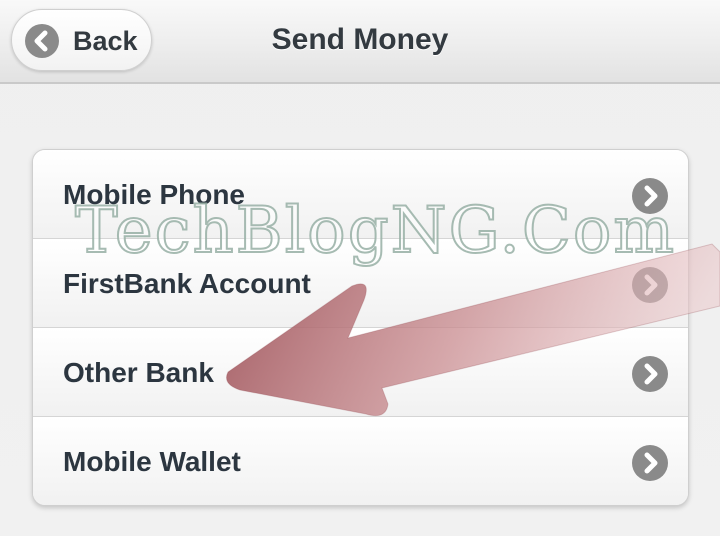 The image size is (720, 536). I want to click on list-item-label: Mobile Phone, so click(154, 194).